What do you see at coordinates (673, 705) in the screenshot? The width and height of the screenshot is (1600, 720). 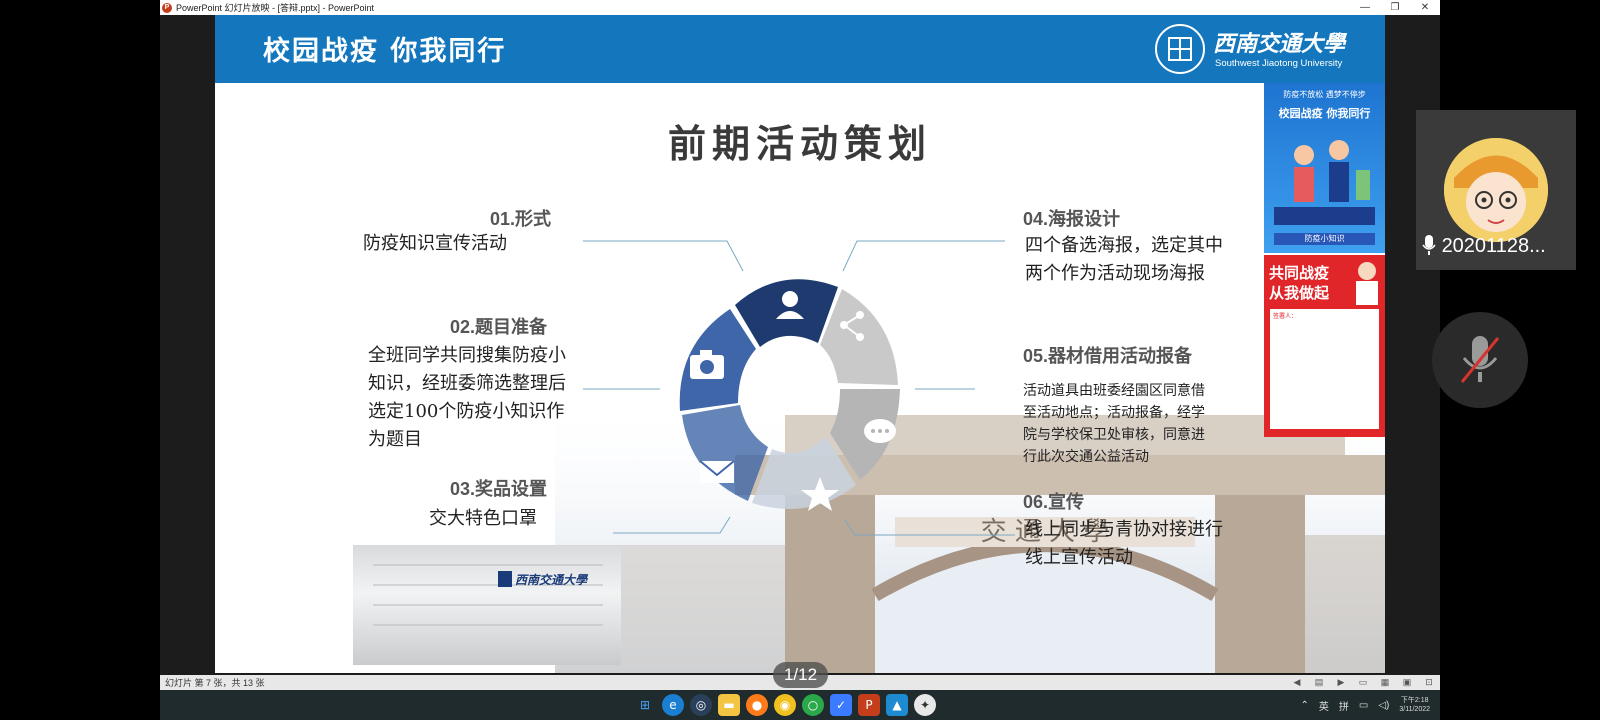 I see `edge-icon: e` at bounding box center [673, 705].